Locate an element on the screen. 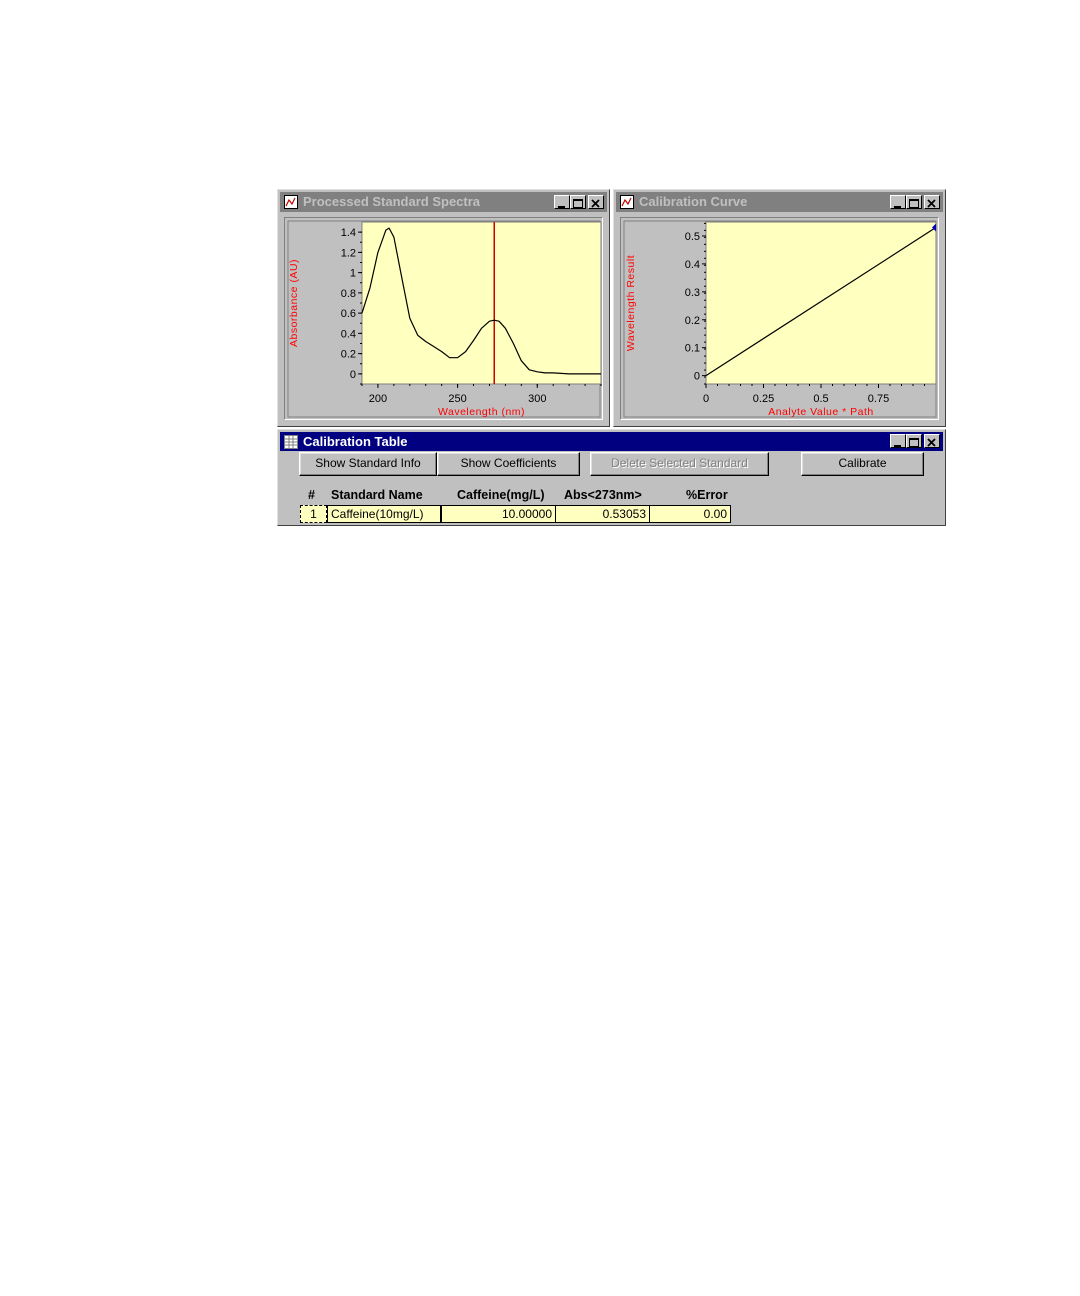 The width and height of the screenshot is (1080, 1296). y-tick-label: 0.1 is located at coordinates (692, 349).